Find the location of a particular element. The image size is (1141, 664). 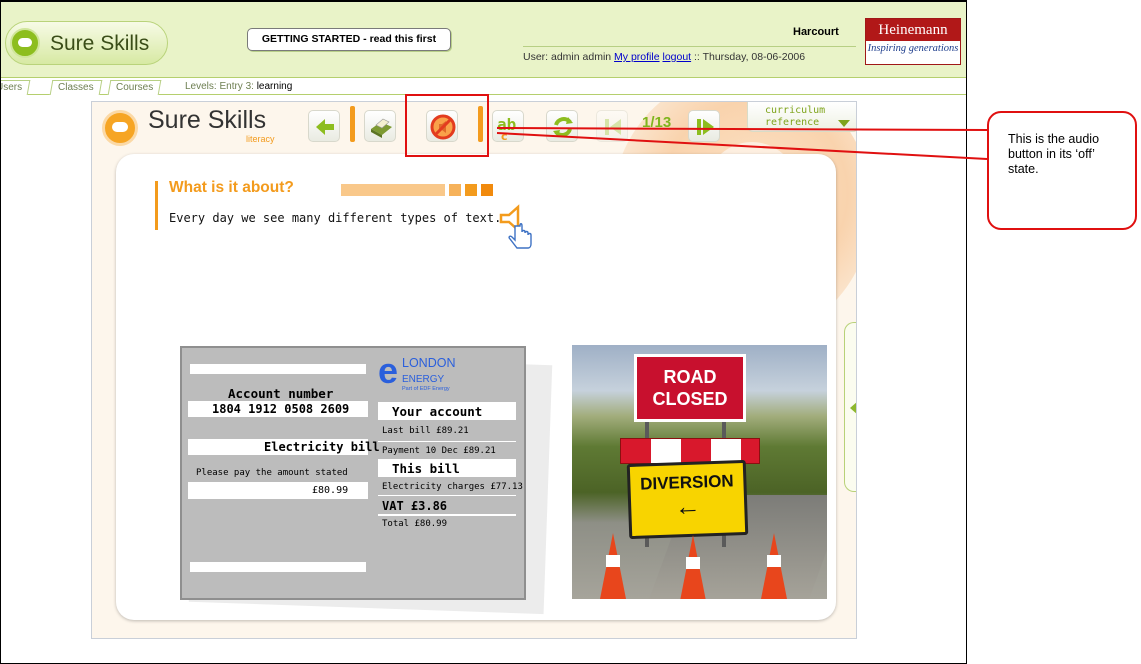

page-indicator: 1/13 is located at coordinates (657, 122).